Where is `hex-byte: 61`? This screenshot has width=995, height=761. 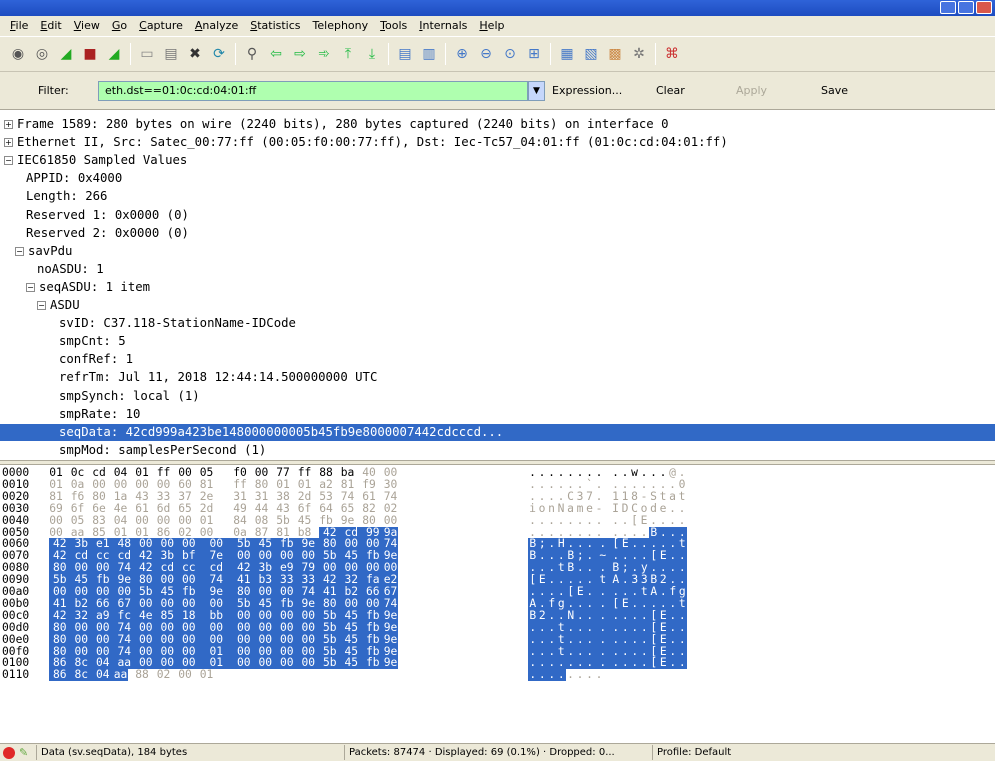
hex-byte: 61 is located at coordinates (369, 496).